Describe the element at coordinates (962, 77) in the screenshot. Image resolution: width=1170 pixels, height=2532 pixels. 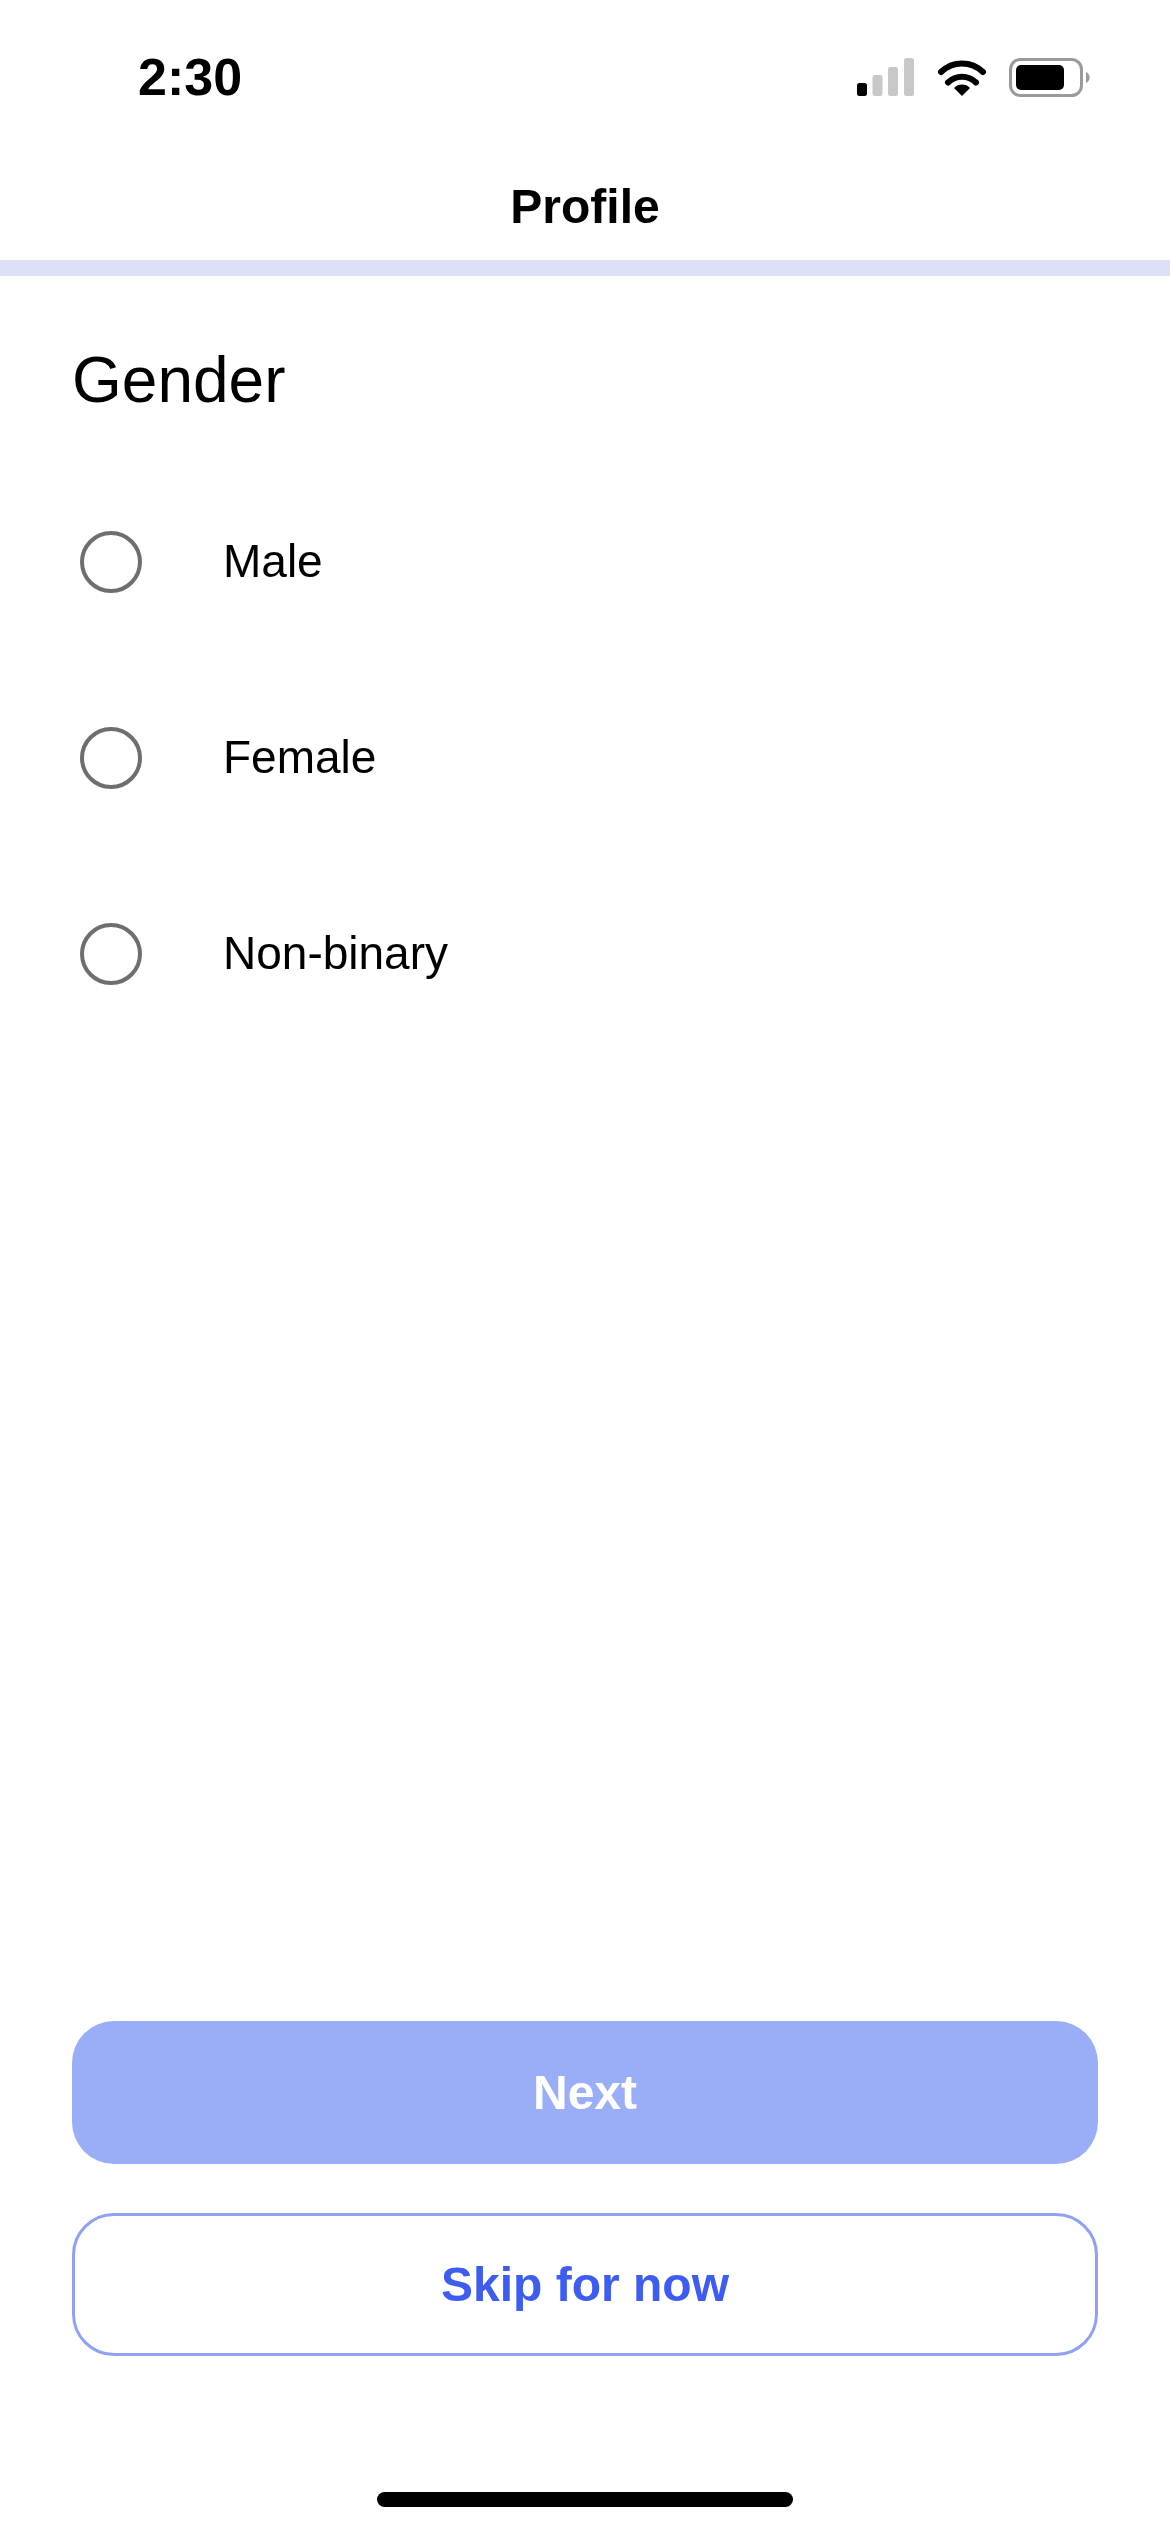
I see `wifi-icon` at that location.